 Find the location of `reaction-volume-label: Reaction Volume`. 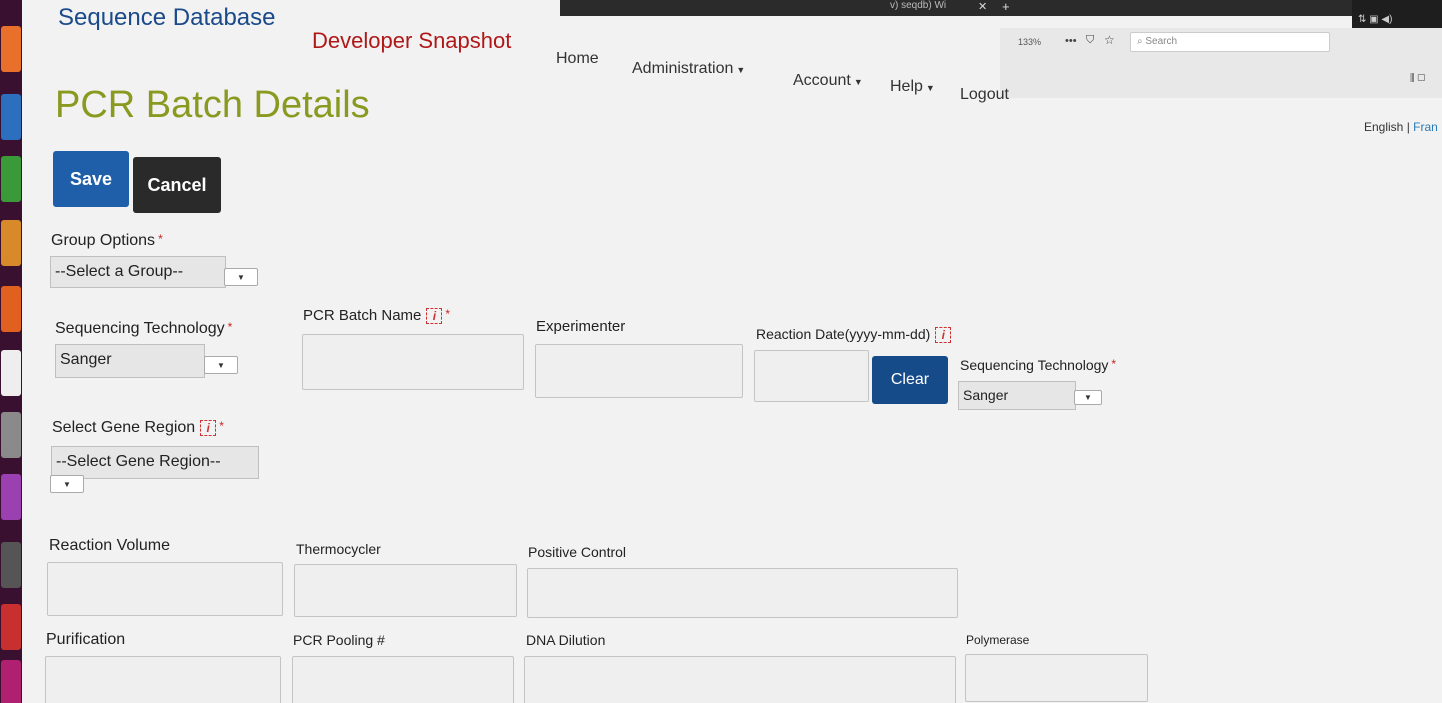

reaction-volume-label: Reaction Volume is located at coordinates (109, 545).